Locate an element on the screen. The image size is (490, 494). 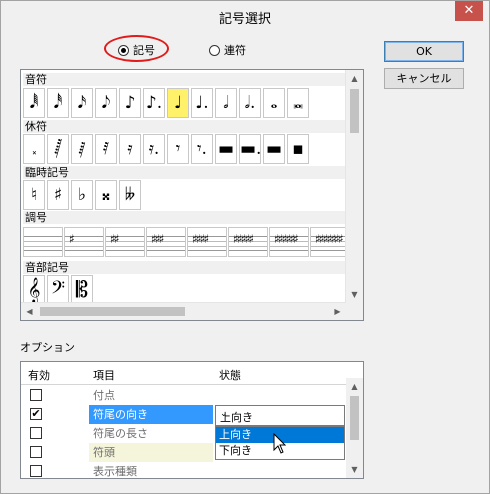
grid-scroll-thumb is located at coordinates (354, 418).